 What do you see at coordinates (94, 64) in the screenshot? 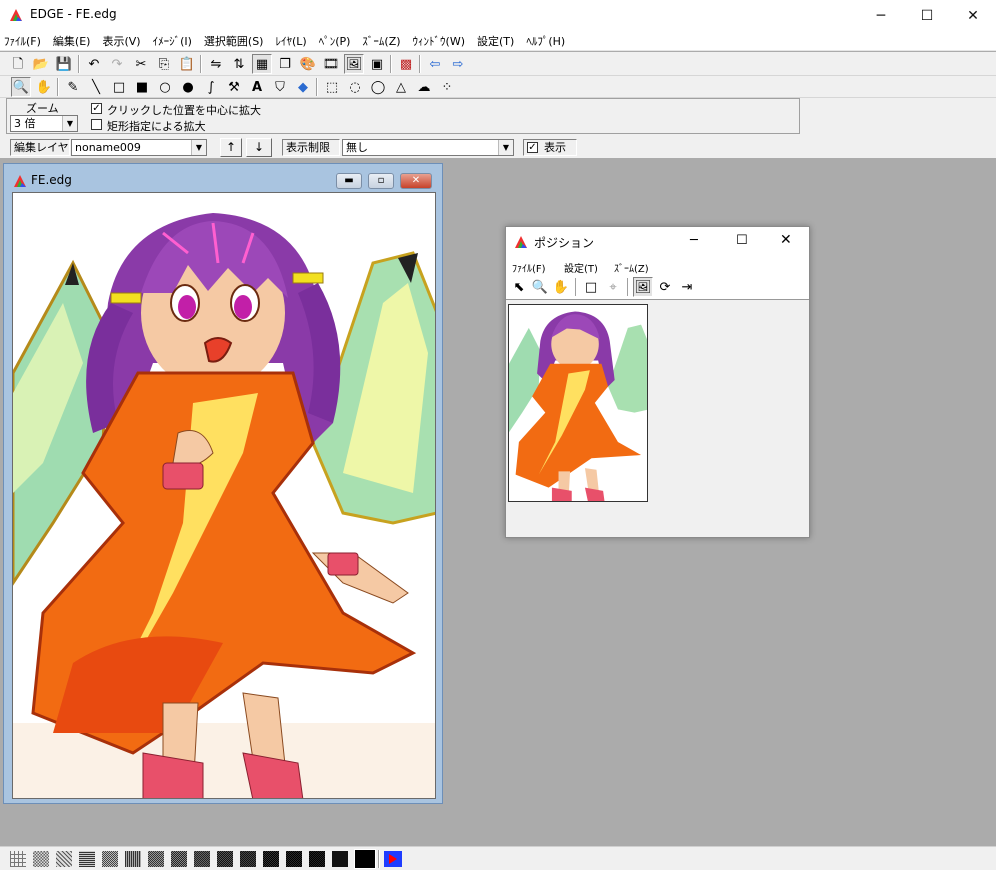
I see `undo-icon: ↶` at bounding box center [94, 64].